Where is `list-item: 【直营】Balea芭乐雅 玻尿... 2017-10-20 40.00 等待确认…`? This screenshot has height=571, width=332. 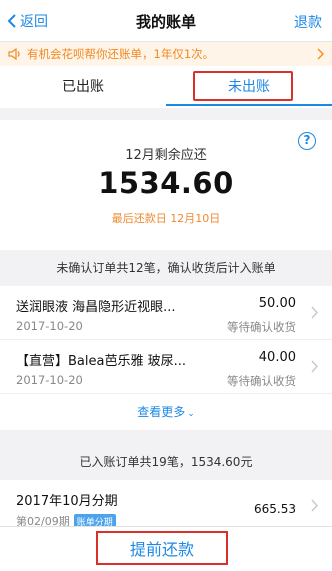 list-item: 【直营】Balea芭乐雅 玻尿... 2017-10-20 40.00 等待确认… is located at coordinates (166, 367).